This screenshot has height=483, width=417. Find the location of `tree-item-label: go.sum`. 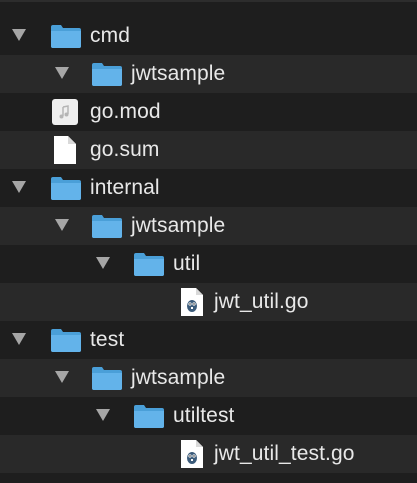

tree-item-label: go.sum is located at coordinates (125, 149).